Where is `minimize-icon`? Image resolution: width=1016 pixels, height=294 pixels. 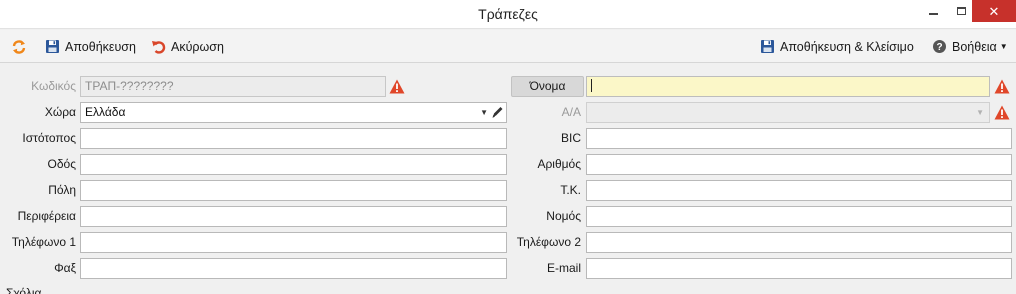 minimize-icon is located at coordinates (933, 14).